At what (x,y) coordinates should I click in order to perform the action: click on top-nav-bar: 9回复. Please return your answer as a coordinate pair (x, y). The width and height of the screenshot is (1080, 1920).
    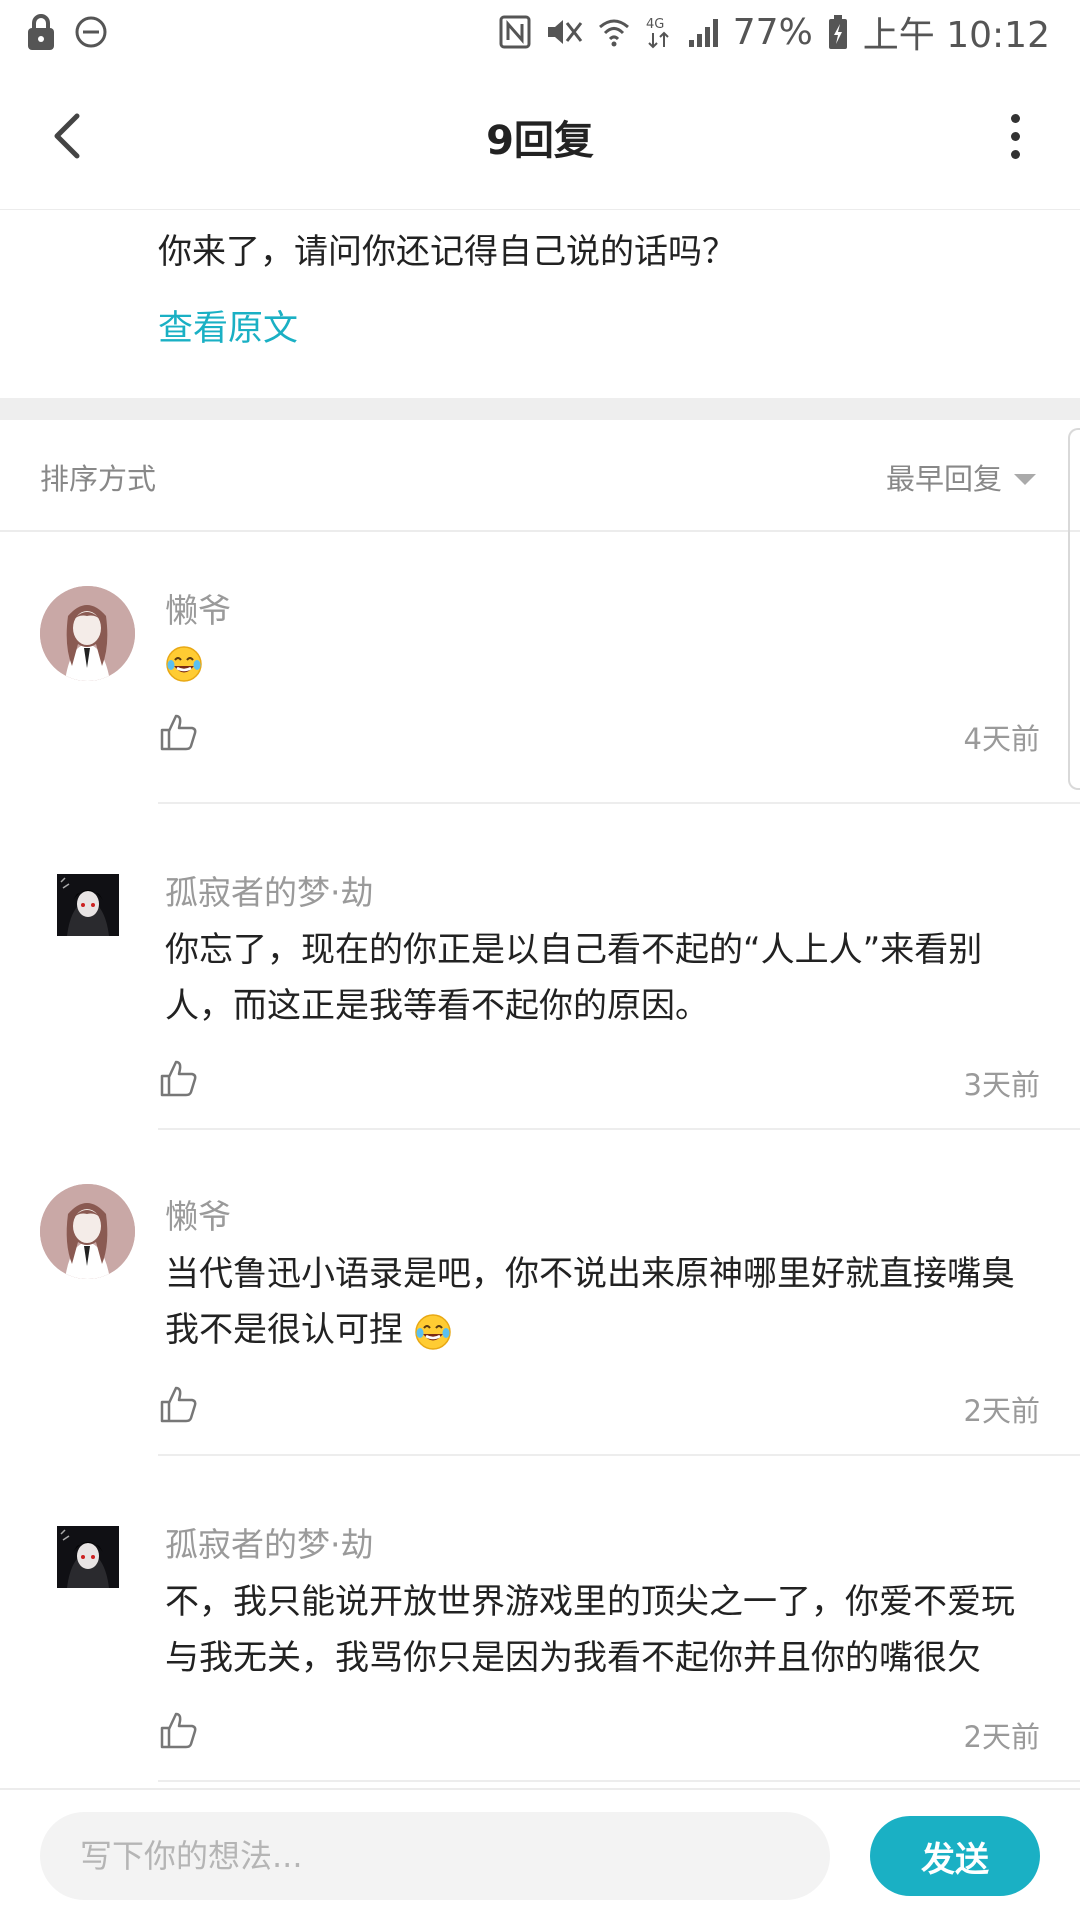
    Looking at the image, I should click on (540, 137).